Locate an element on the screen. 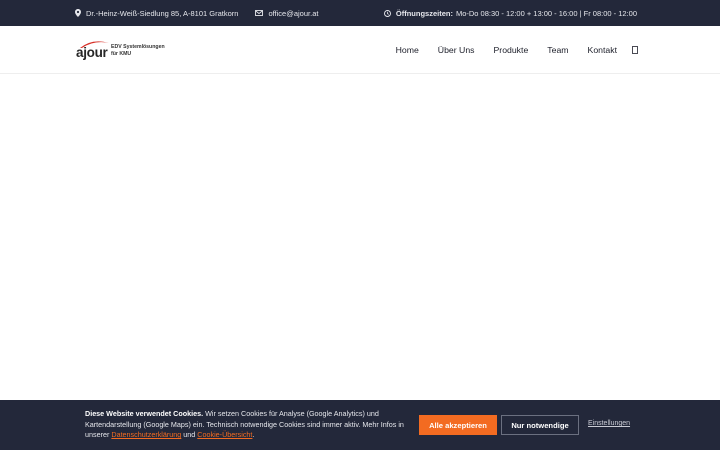 The height and width of the screenshot is (450, 720). clock-icon is located at coordinates (387, 13).